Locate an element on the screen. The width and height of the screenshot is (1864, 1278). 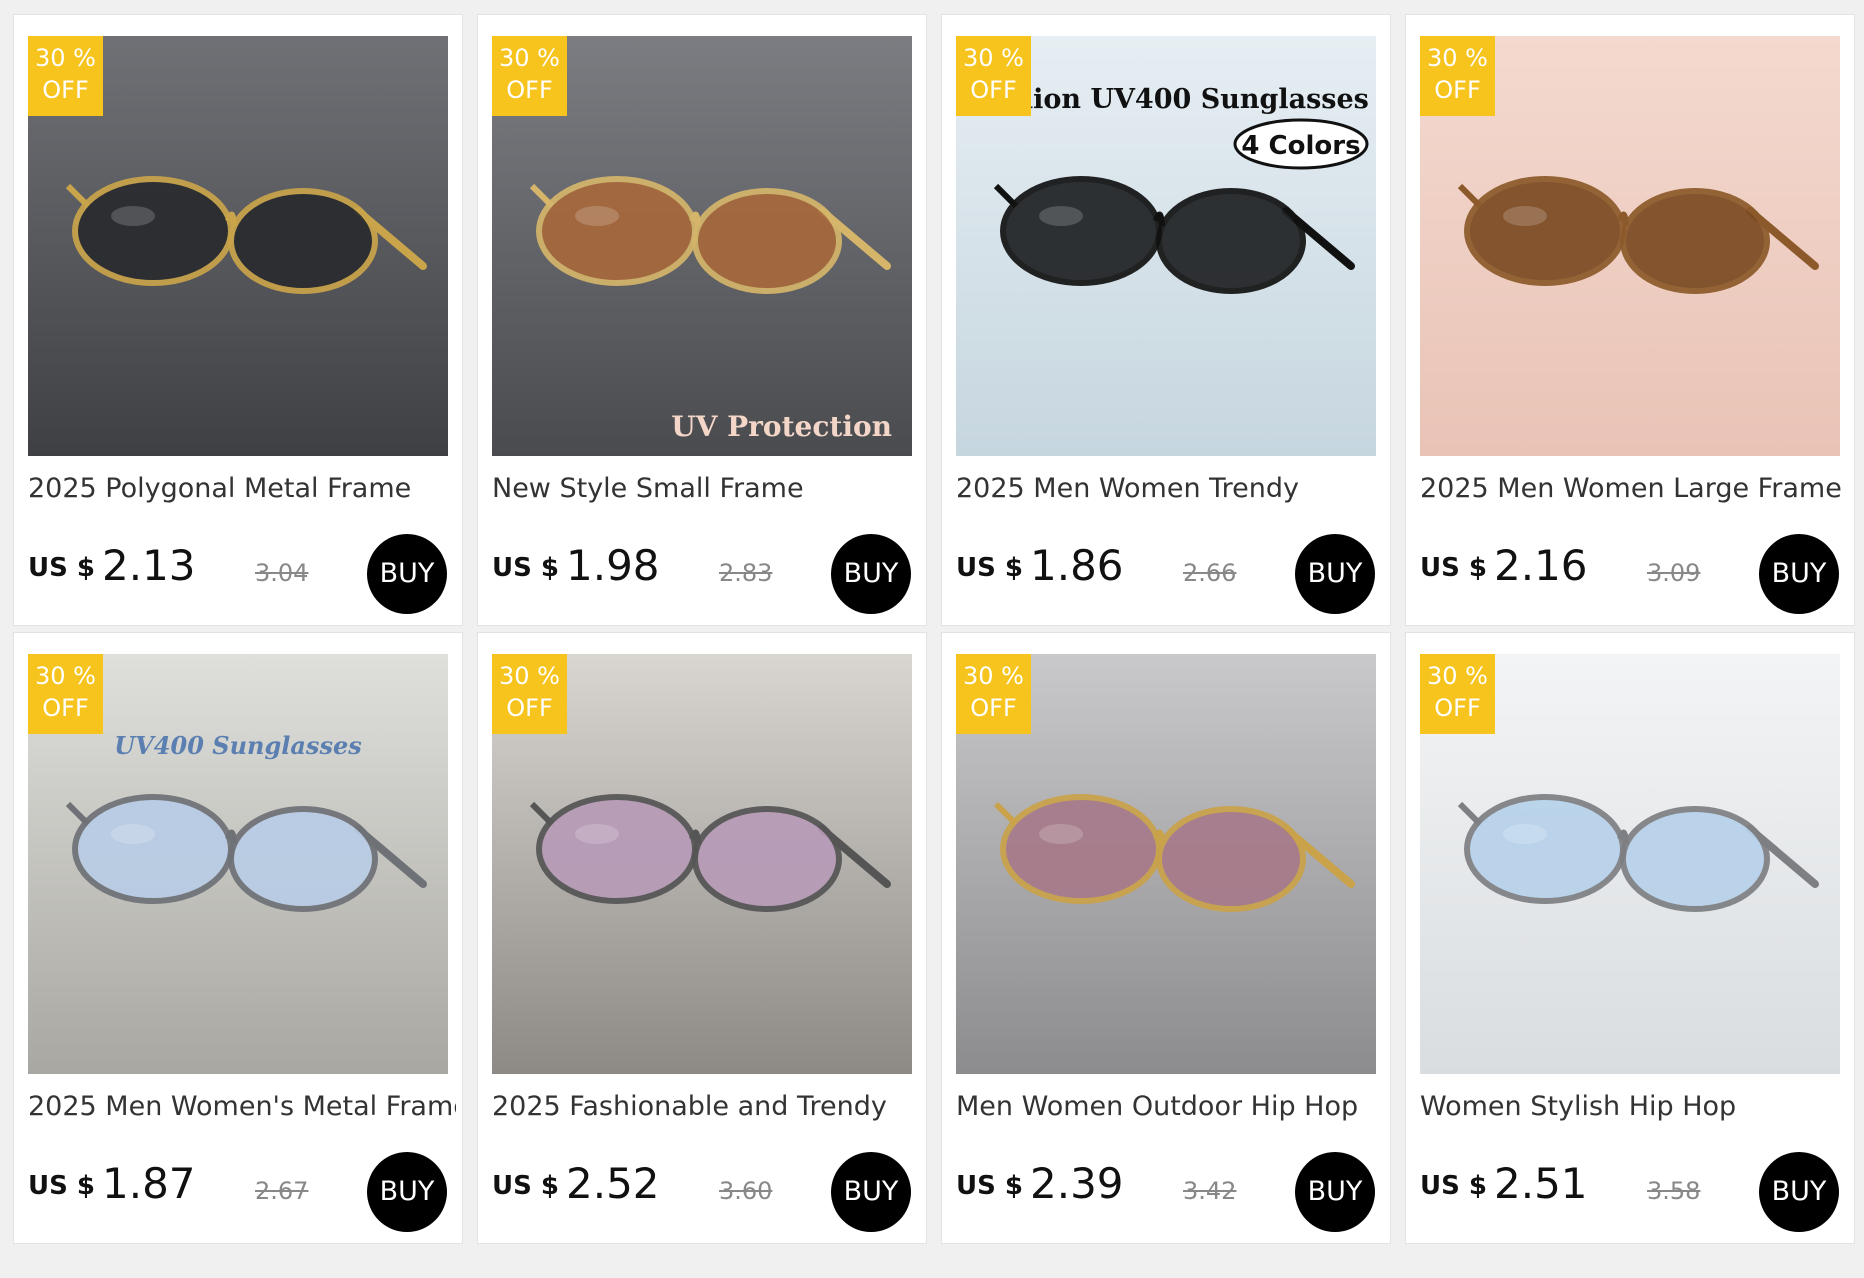
sale-price: 2.16 is located at coordinates (1541, 565).